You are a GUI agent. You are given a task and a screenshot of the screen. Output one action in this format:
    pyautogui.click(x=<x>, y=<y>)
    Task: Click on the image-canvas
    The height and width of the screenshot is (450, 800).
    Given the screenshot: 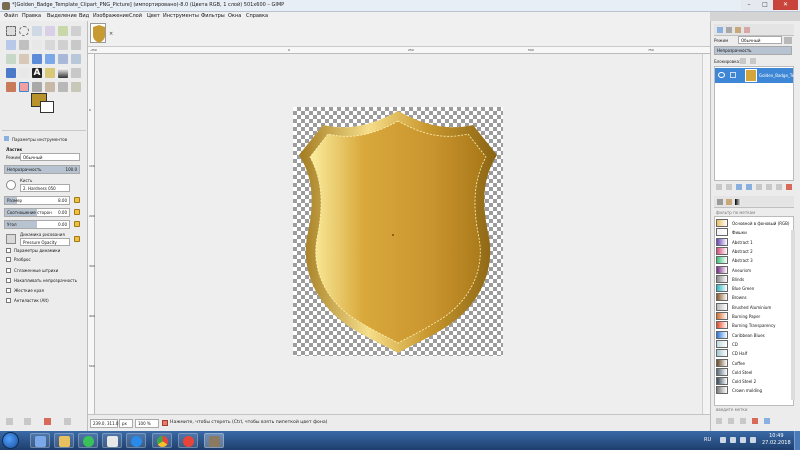 What is the action you would take?
    pyautogui.click(x=398, y=231)
    